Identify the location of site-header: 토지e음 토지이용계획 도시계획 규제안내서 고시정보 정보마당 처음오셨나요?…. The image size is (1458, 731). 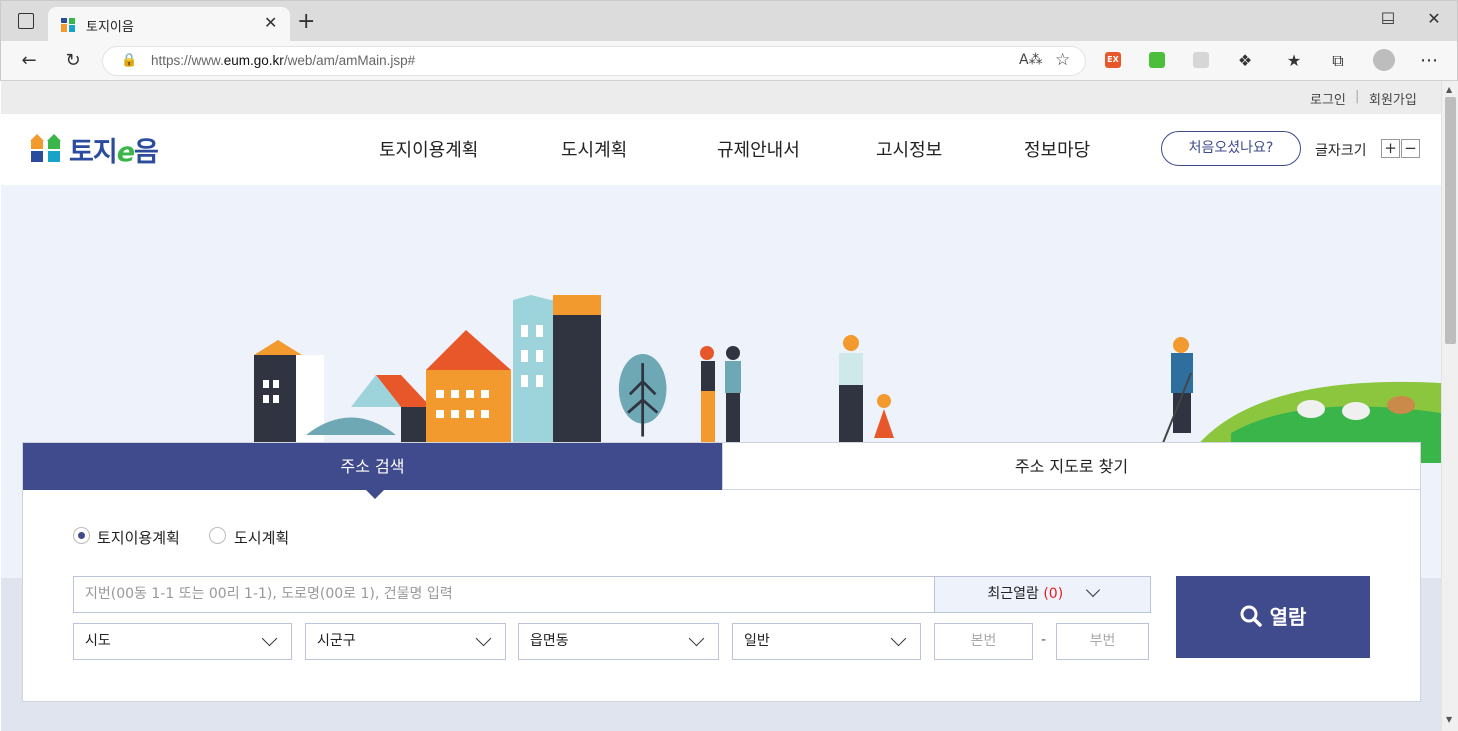
(721, 149).